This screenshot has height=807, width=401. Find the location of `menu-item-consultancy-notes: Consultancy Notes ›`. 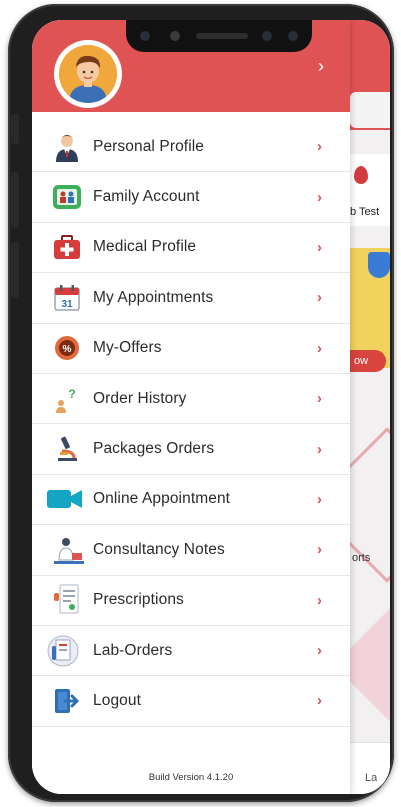

menu-item-consultancy-notes: Consultancy Notes › is located at coordinates (191, 550).